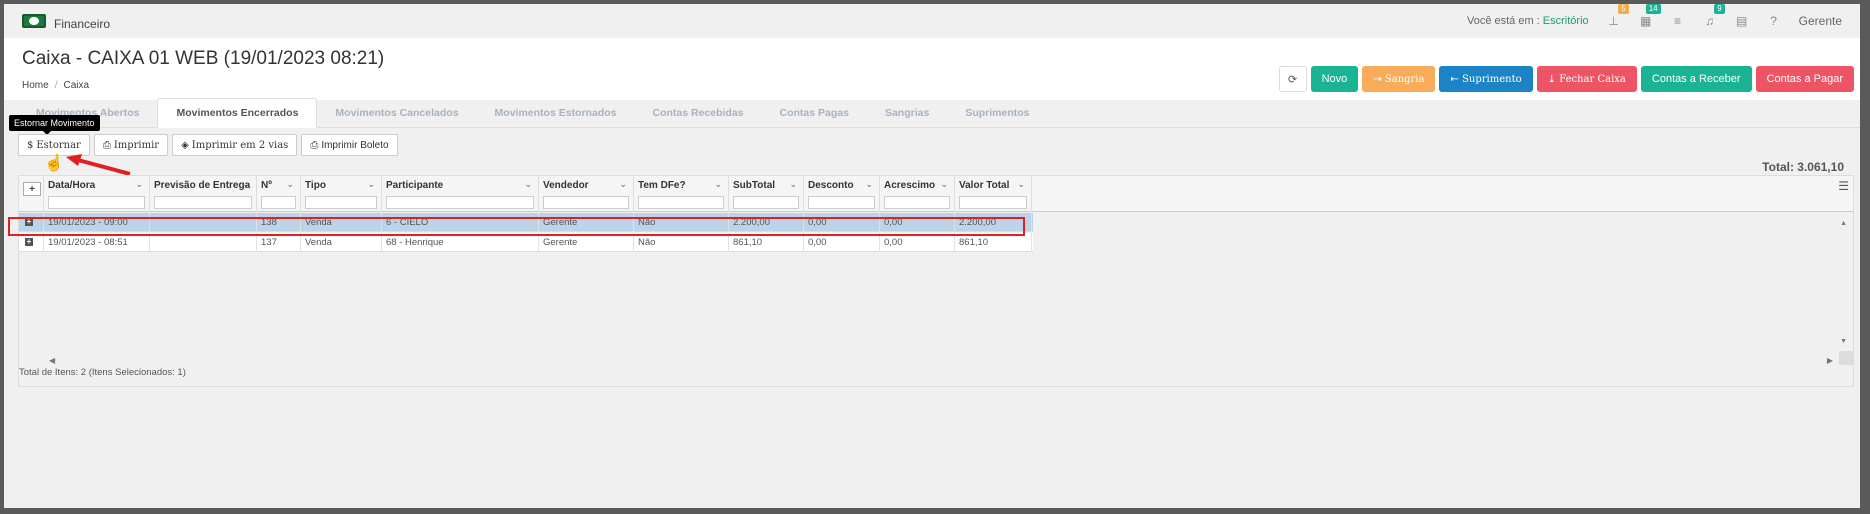 The height and width of the screenshot is (514, 1870). I want to click on col-tipo: Tipo ⌄, so click(341, 194).